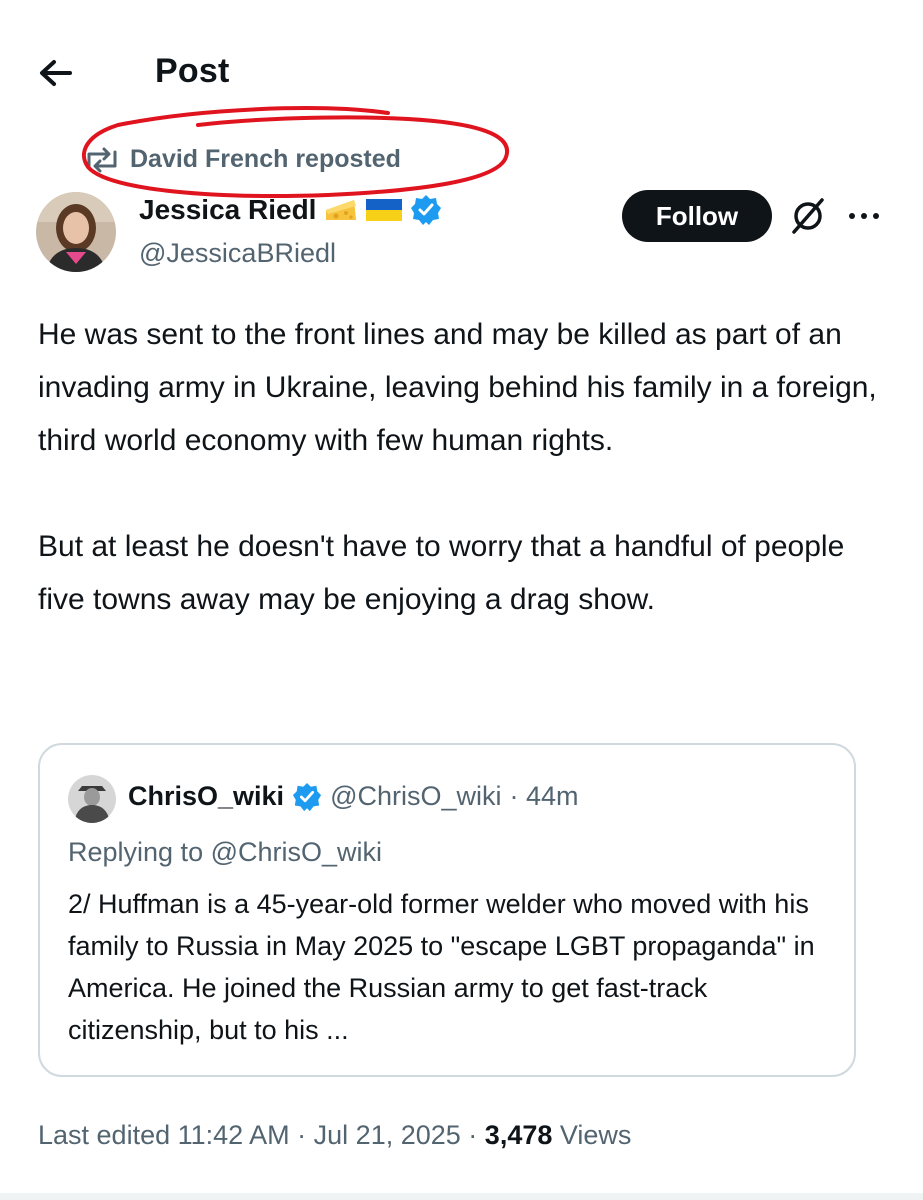  I want to click on replying-mention: @ChrisO_wiki, so click(296, 852).